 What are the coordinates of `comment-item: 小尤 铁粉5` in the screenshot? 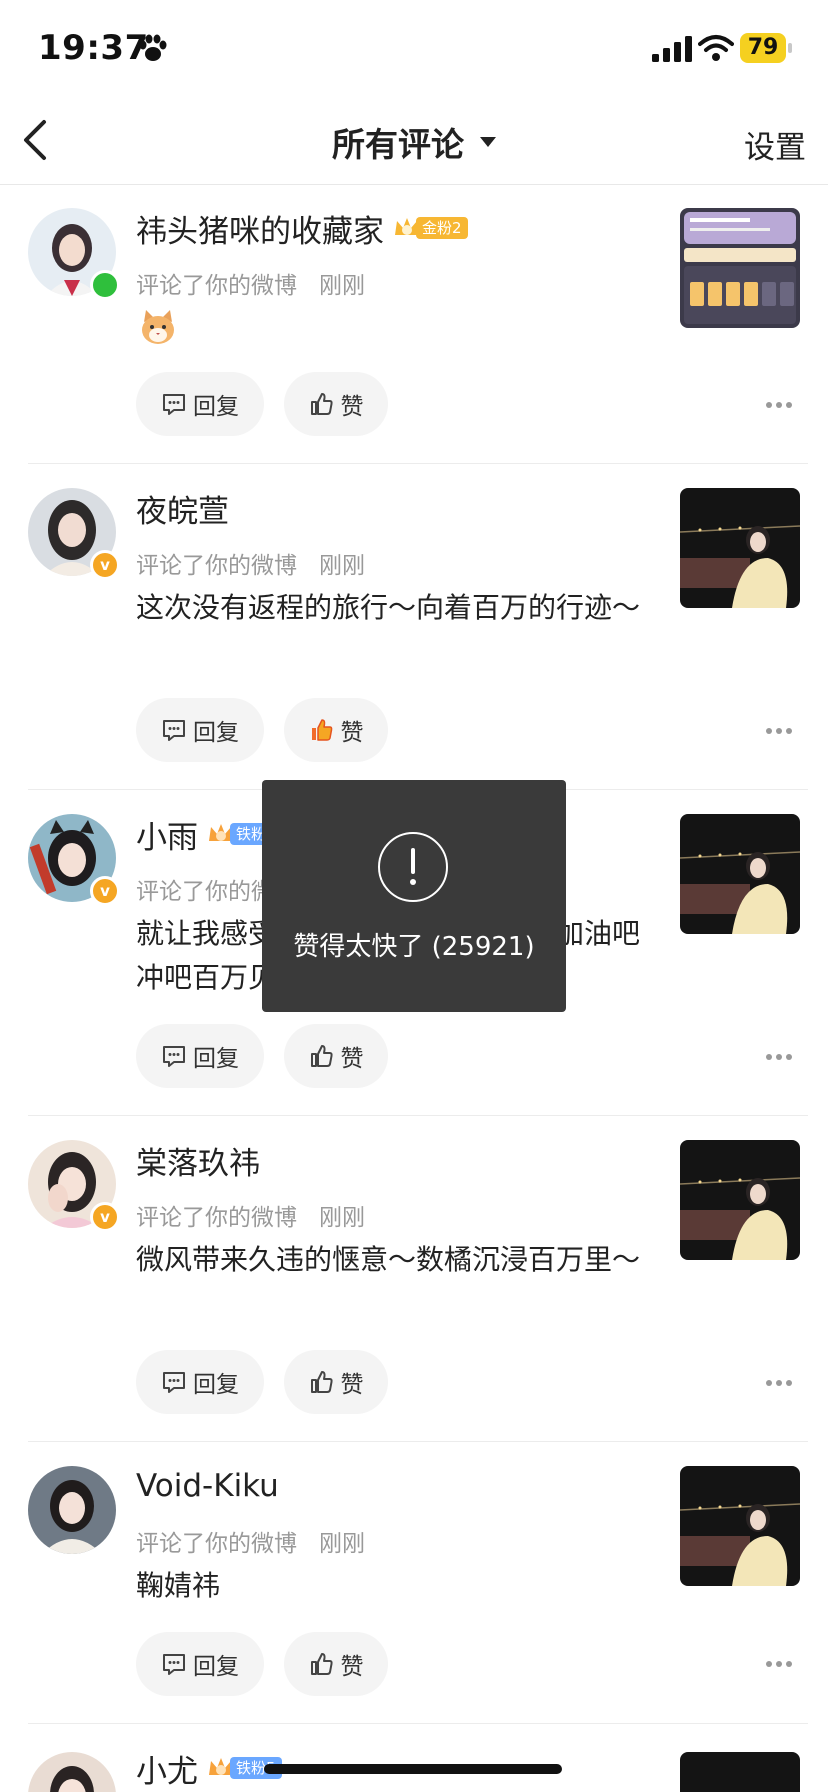 It's located at (414, 1758).